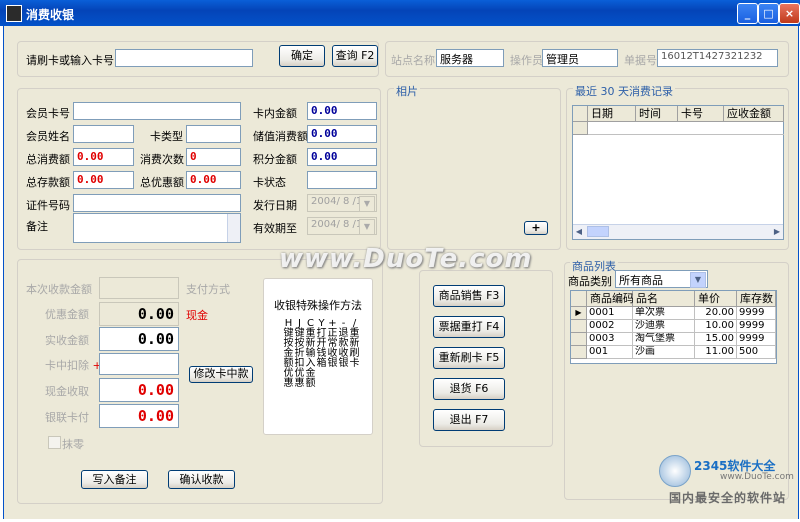  What do you see at coordinates (288, 353) in the screenshot?
I see `help-line-1: H 键按金额优惠` at bounding box center [288, 353].